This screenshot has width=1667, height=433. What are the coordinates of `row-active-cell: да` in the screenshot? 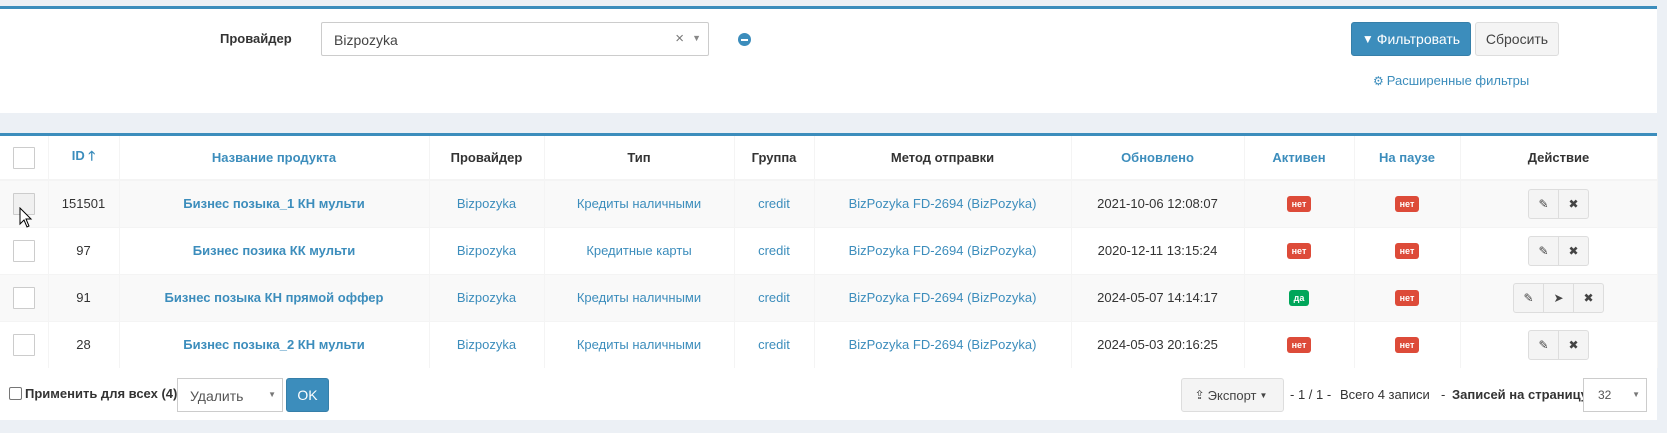 It's located at (1299, 297).